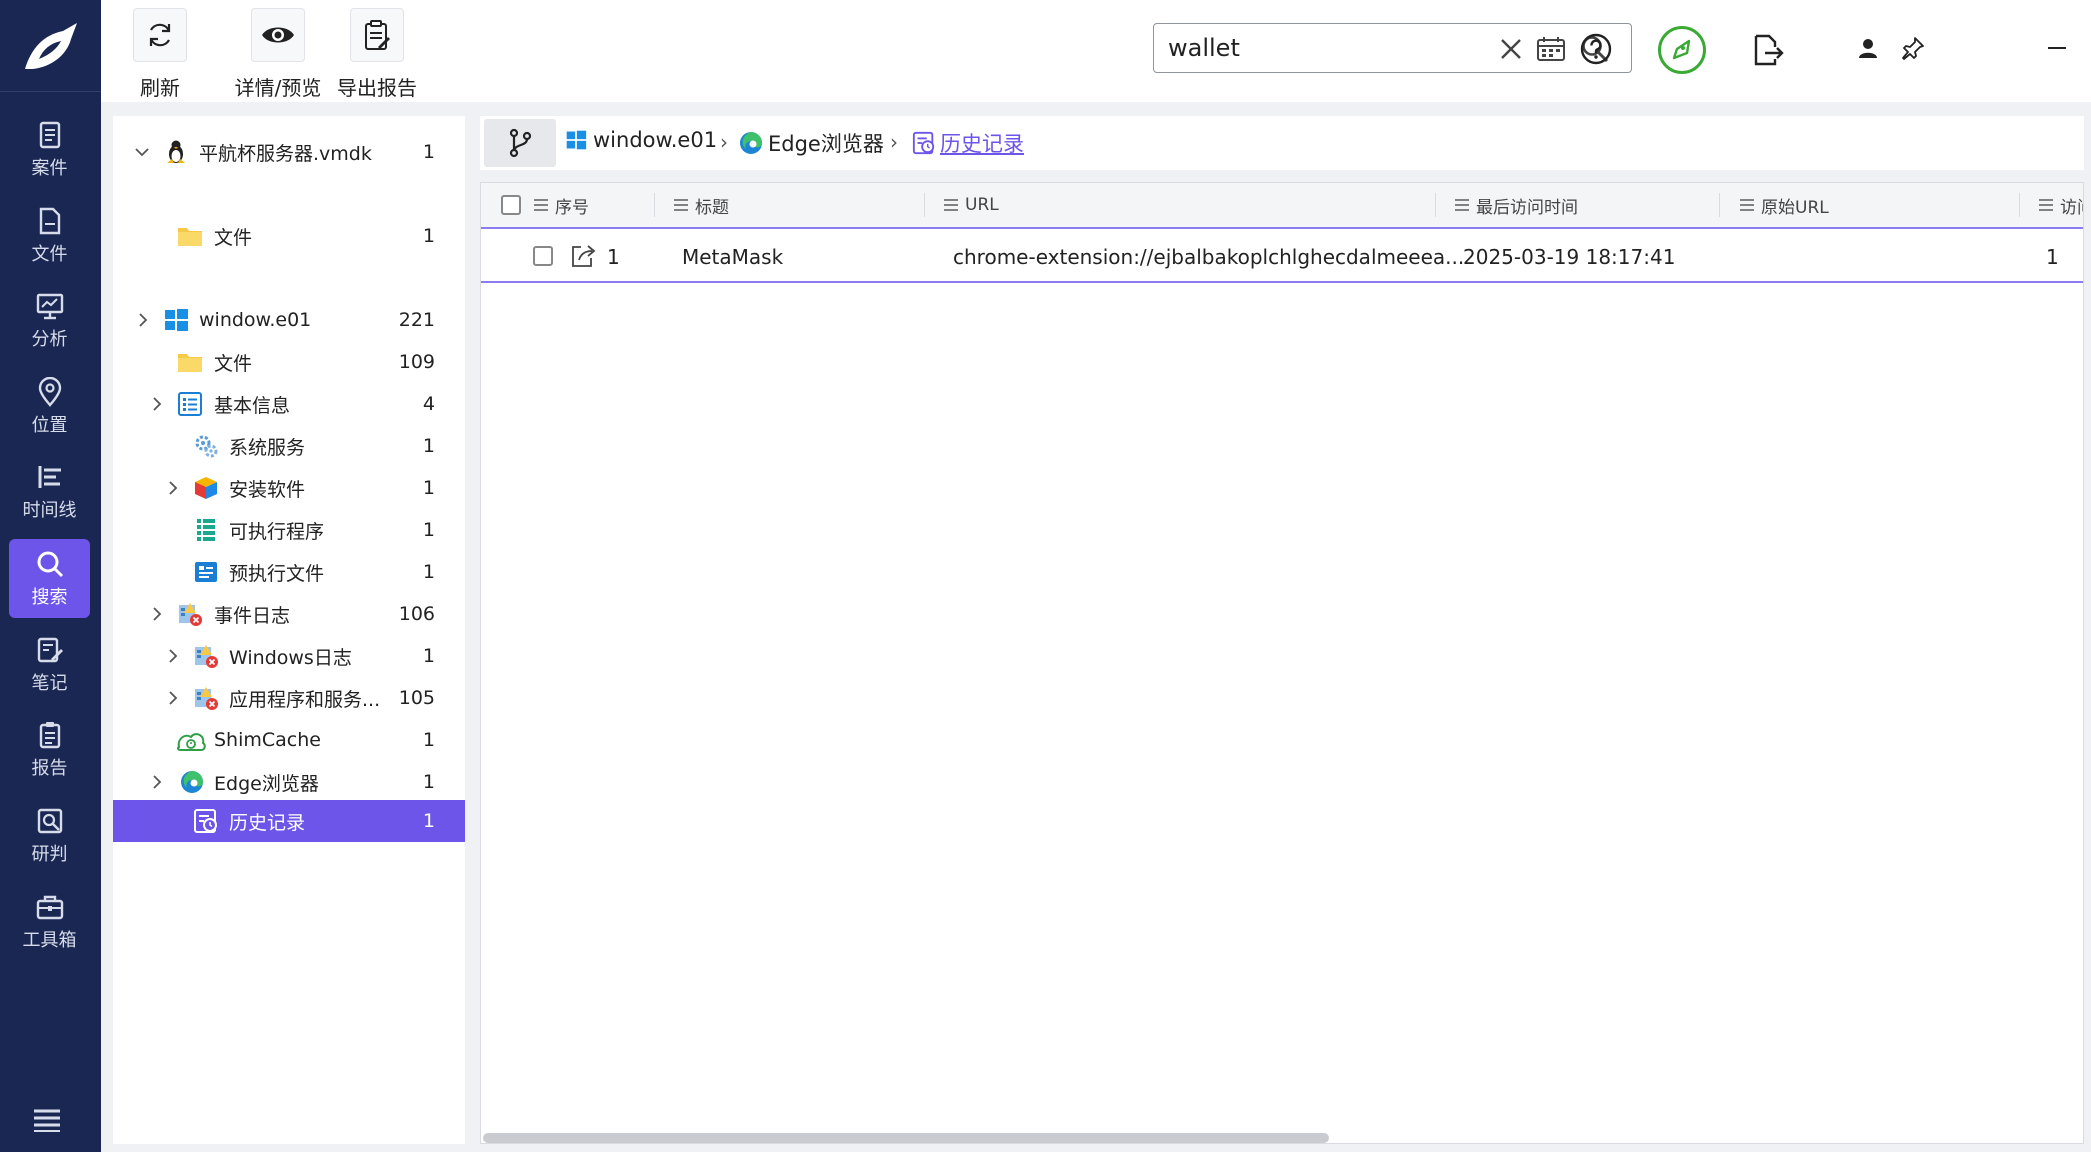 Image resolution: width=2091 pixels, height=1152 pixels. I want to click on prefetch-icon, so click(206, 572).